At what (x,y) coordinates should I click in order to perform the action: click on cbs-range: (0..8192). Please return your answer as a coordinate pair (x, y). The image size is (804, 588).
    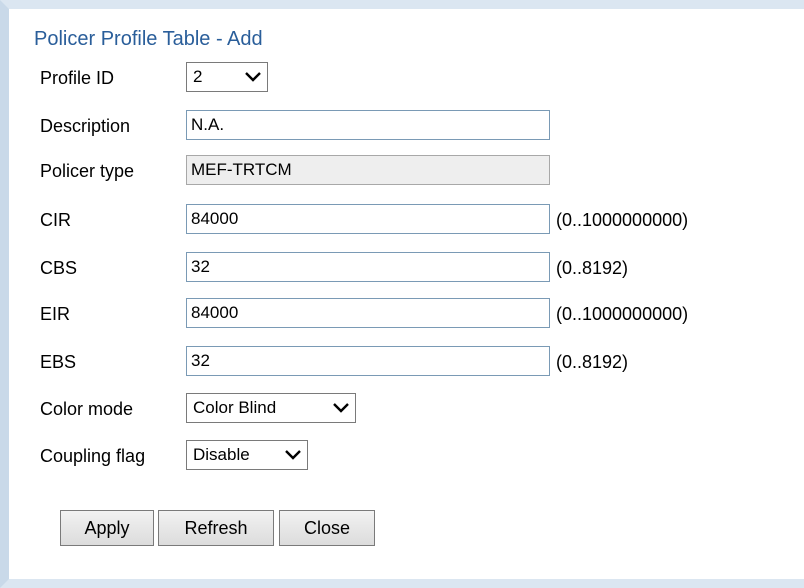
    Looking at the image, I should click on (592, 268).